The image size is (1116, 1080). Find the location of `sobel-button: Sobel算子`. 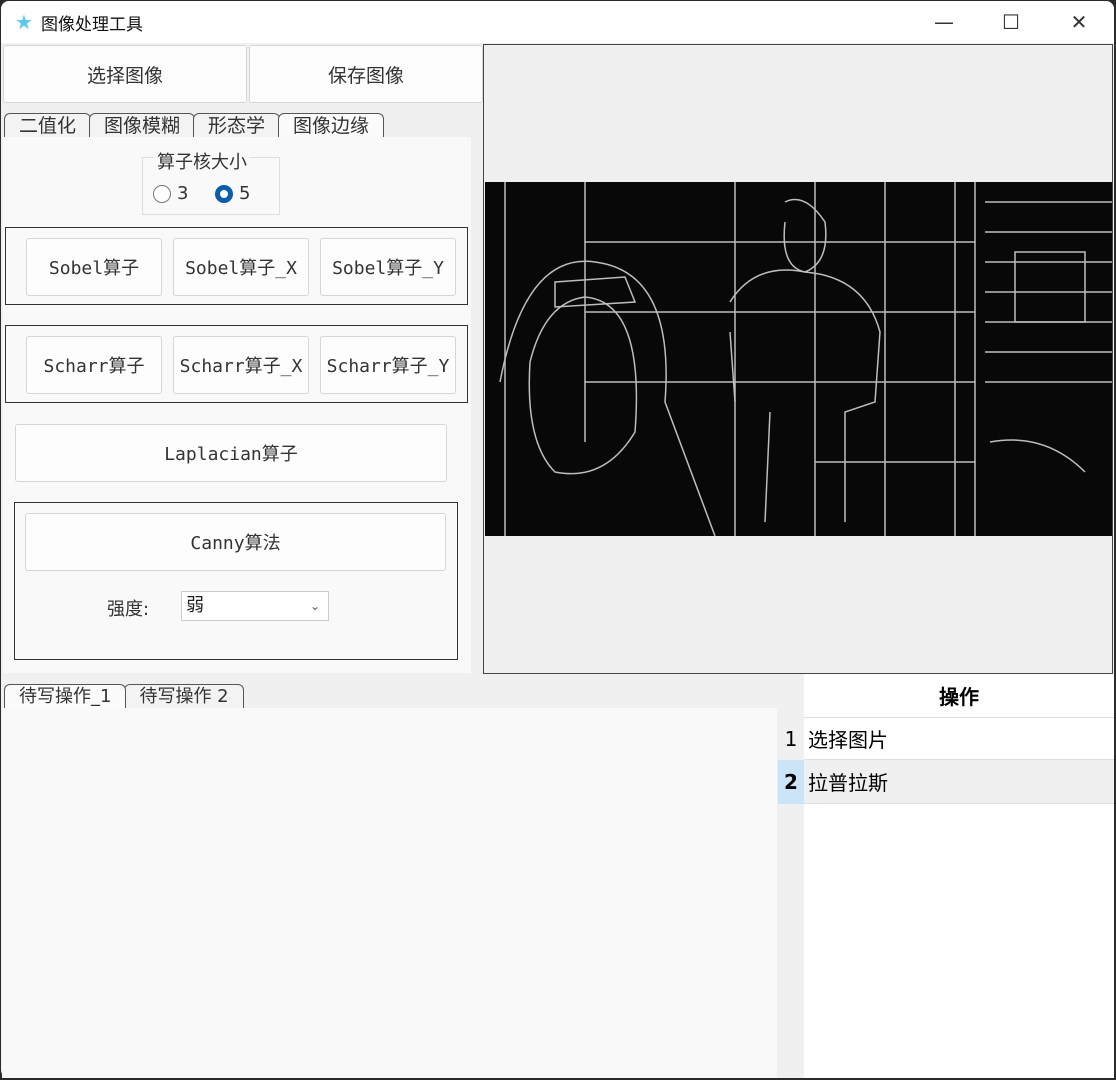

sobel-button: Sobel算子 is located at coordinates (94, 267).